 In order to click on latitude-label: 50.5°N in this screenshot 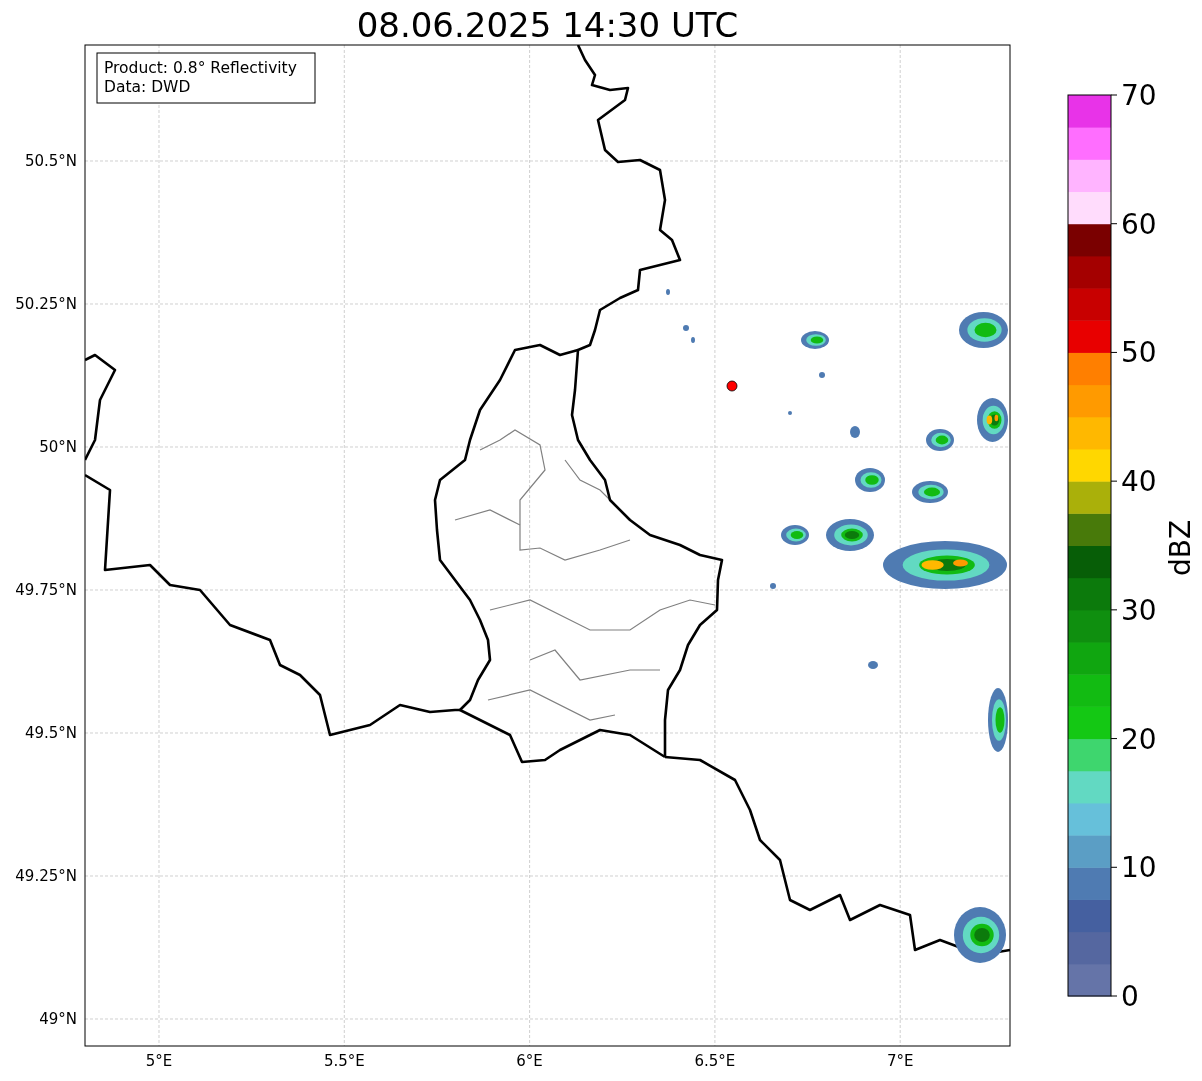, I will do `click(50, 161)`.